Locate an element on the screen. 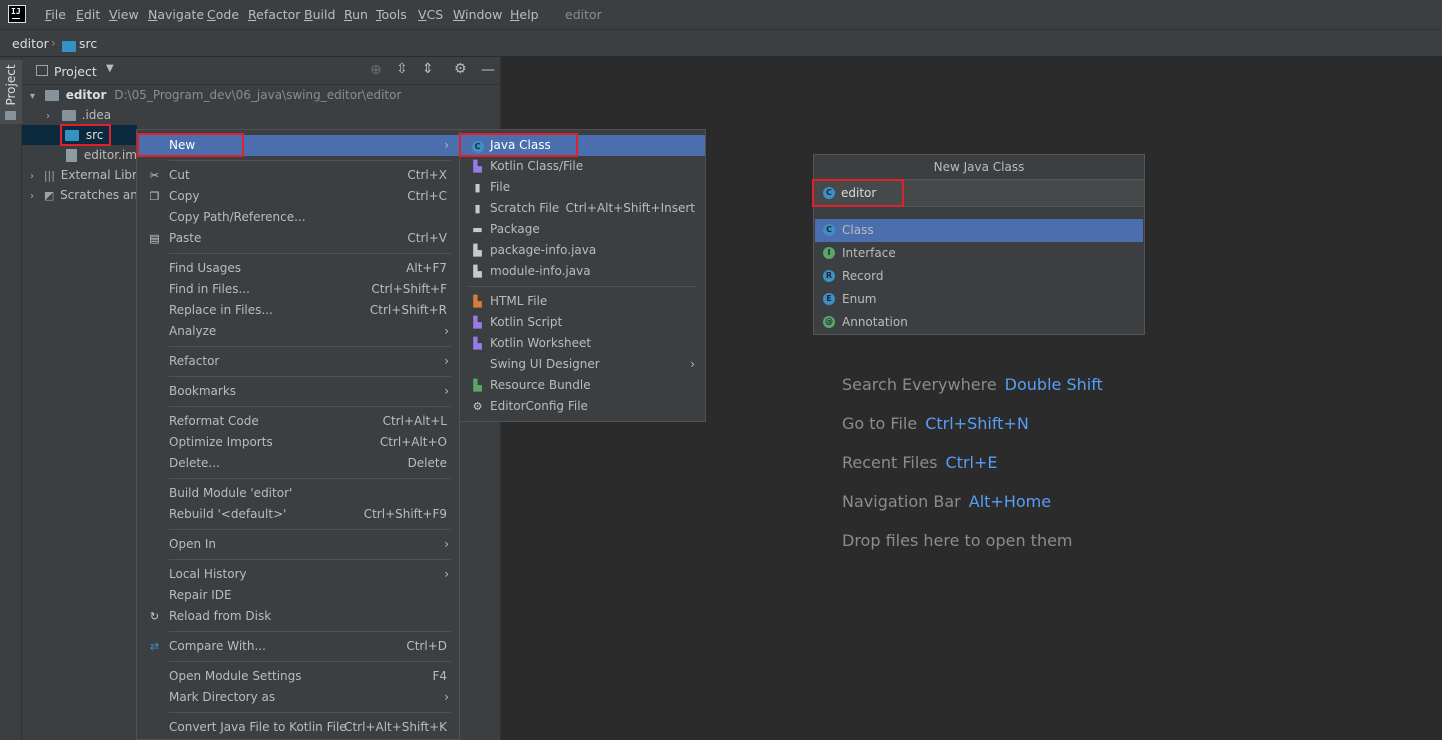 This screenshot has height=740, width=1442. expand-arrow-icon: ▾ is located at coordinates (32, 96).